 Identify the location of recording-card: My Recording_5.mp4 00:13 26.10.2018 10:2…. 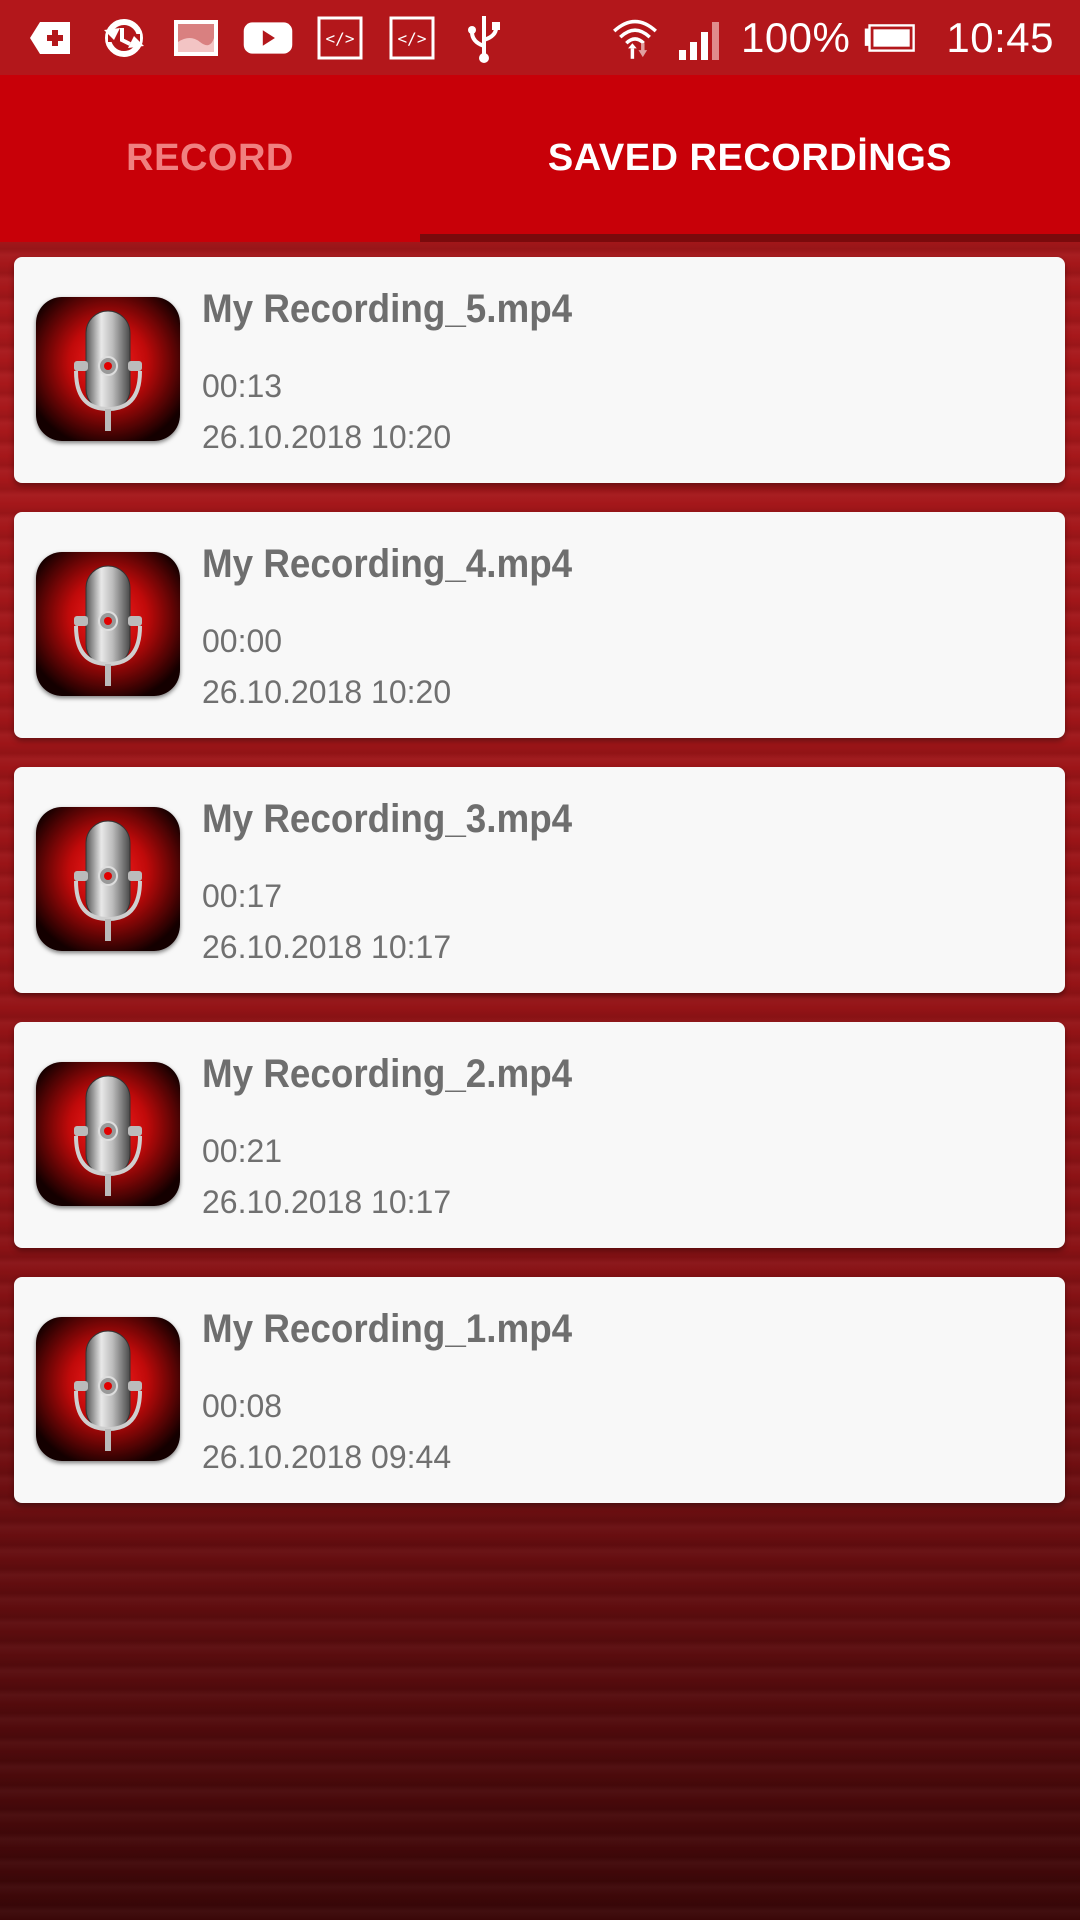
(539, 370).